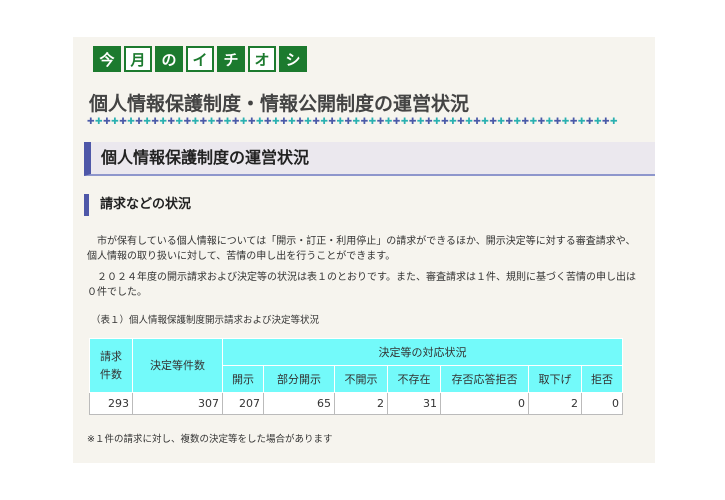  Describe the element at coordinates (243, 403) in the screenshot. I see `cell-disclosure: 207` at that location.